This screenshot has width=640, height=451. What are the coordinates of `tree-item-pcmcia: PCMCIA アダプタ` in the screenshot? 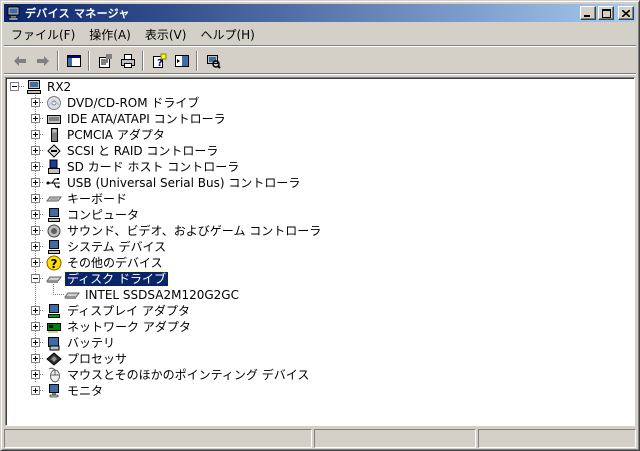 It's located at (106, 135).